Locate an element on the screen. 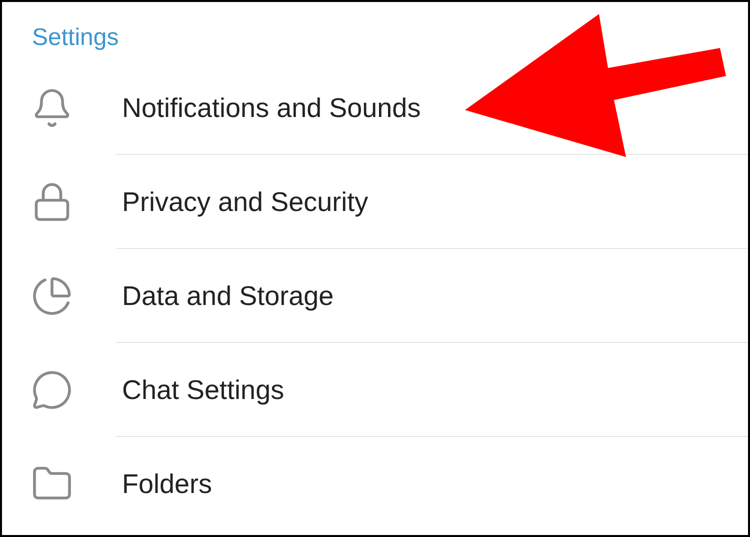 The image size is (750, 537). speech-bubble-icon is located at coordinates (52, 390).